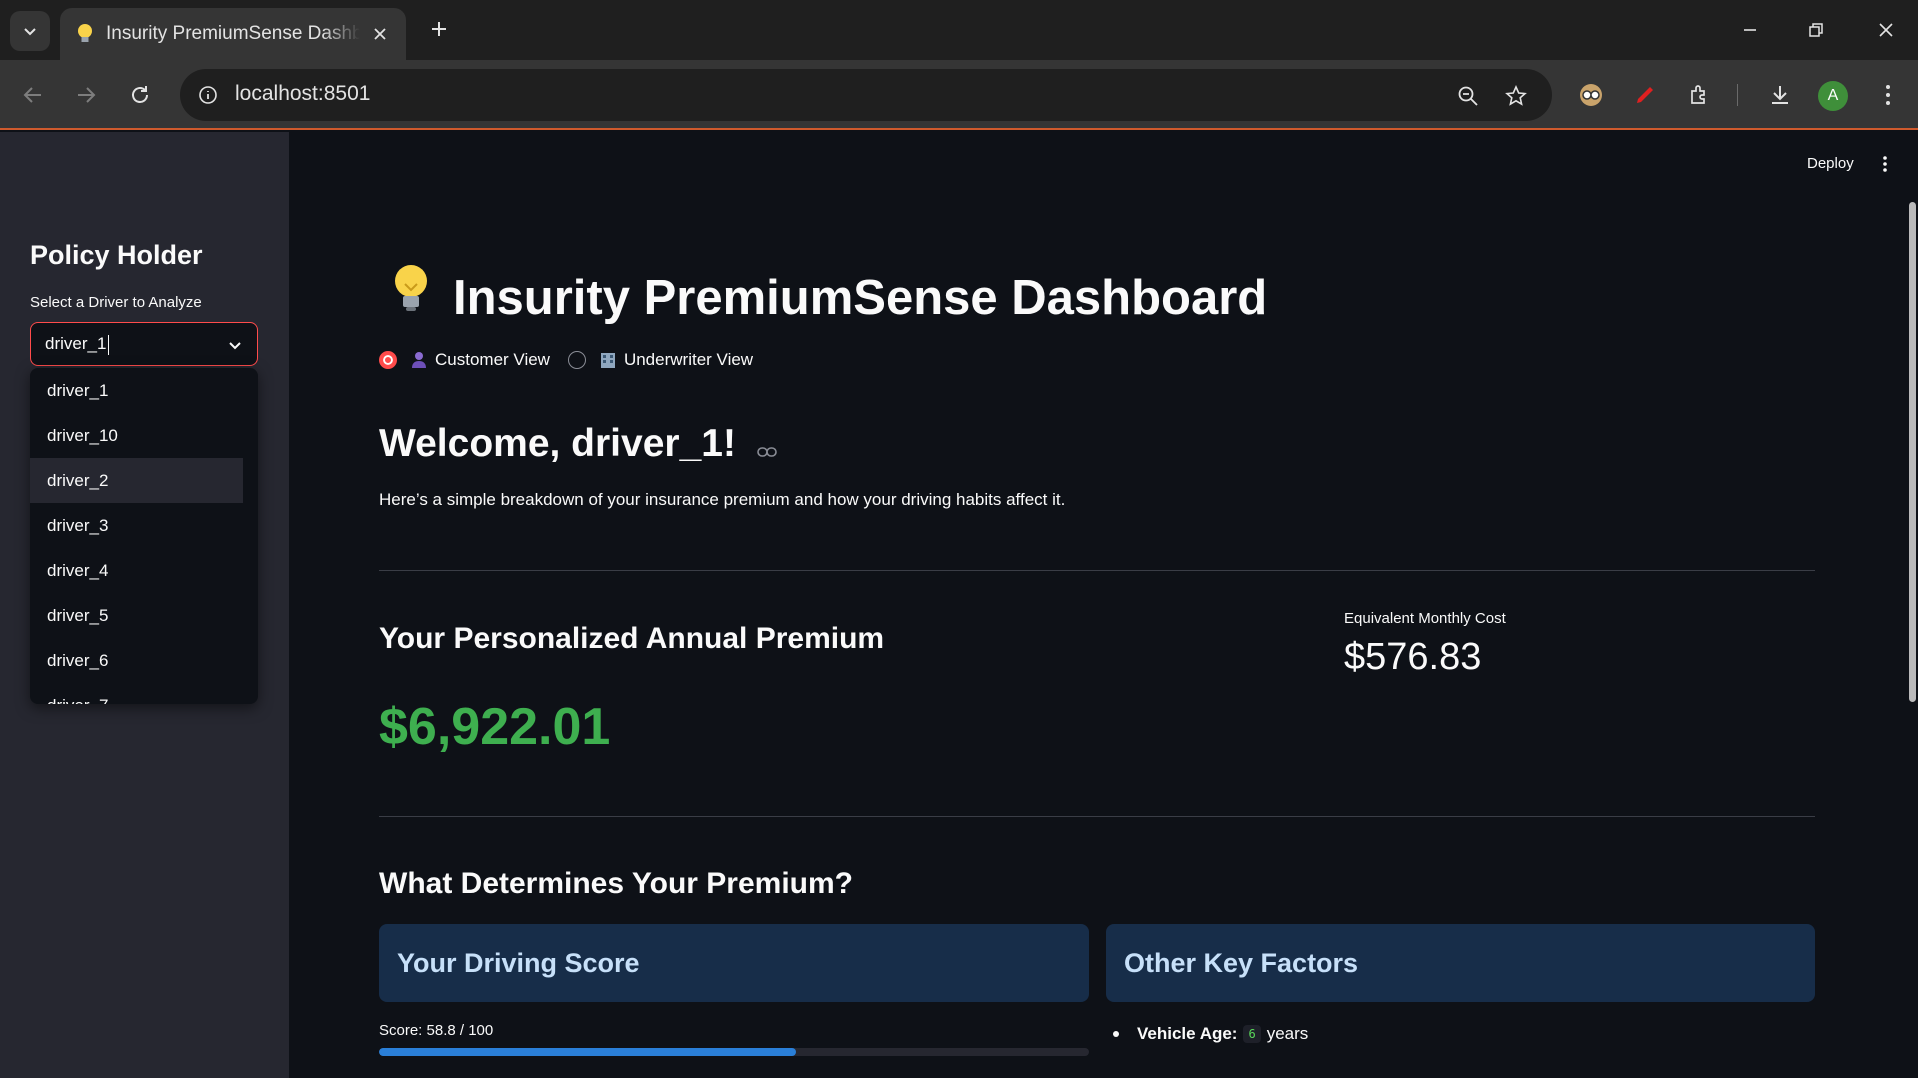 Image resolution: width=1918 pixels, height=1078 pixels. What do you see at coordinates (518, 963) in the screenshot?
I see `card-title: Your Driving Score` at bounding box center [518, 963].